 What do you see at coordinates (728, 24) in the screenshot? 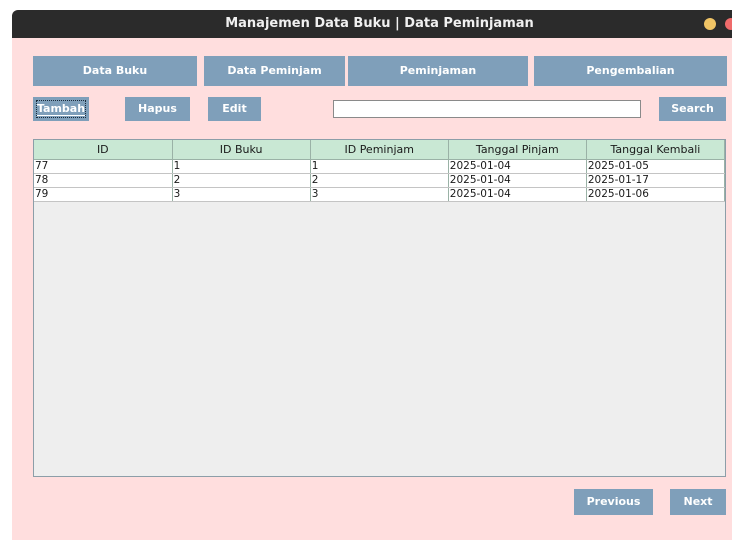
I see `close-button` at bounding box center [728, 24].